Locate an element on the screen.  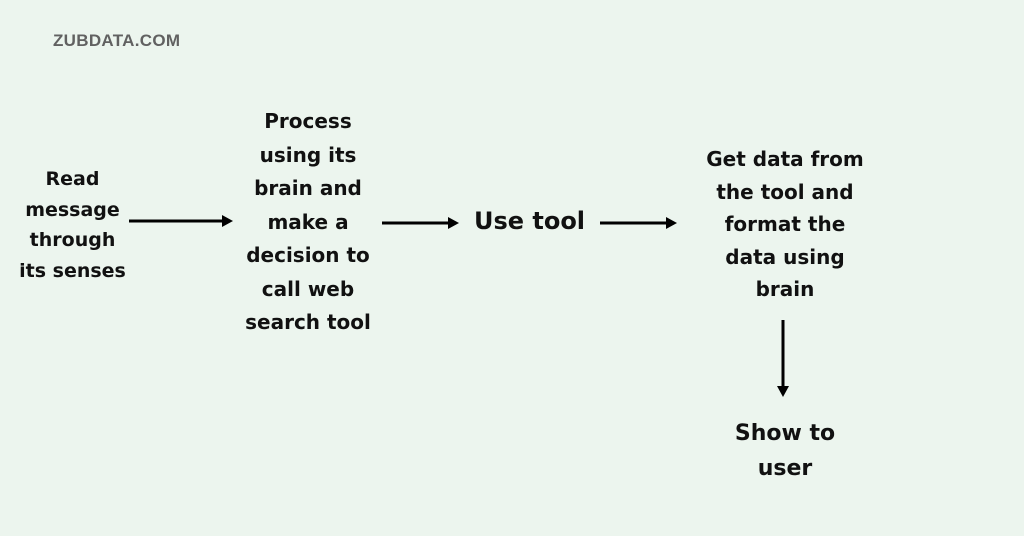
arrow-get-data-to-show is located at coordinates (783, 358).